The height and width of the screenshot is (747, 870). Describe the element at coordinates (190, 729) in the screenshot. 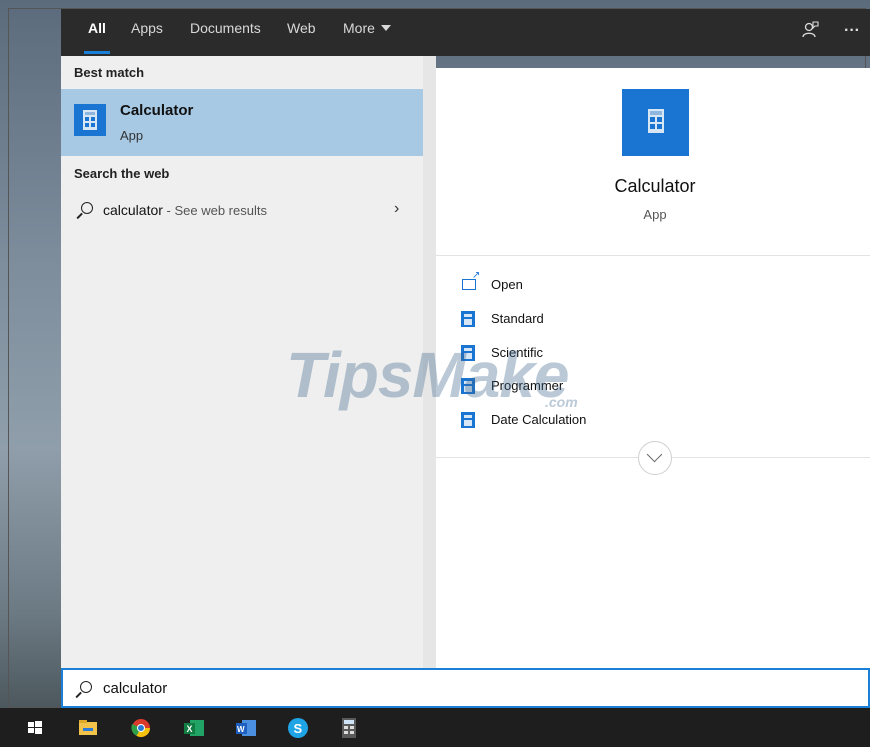

I see `svg-text: X` at that location.